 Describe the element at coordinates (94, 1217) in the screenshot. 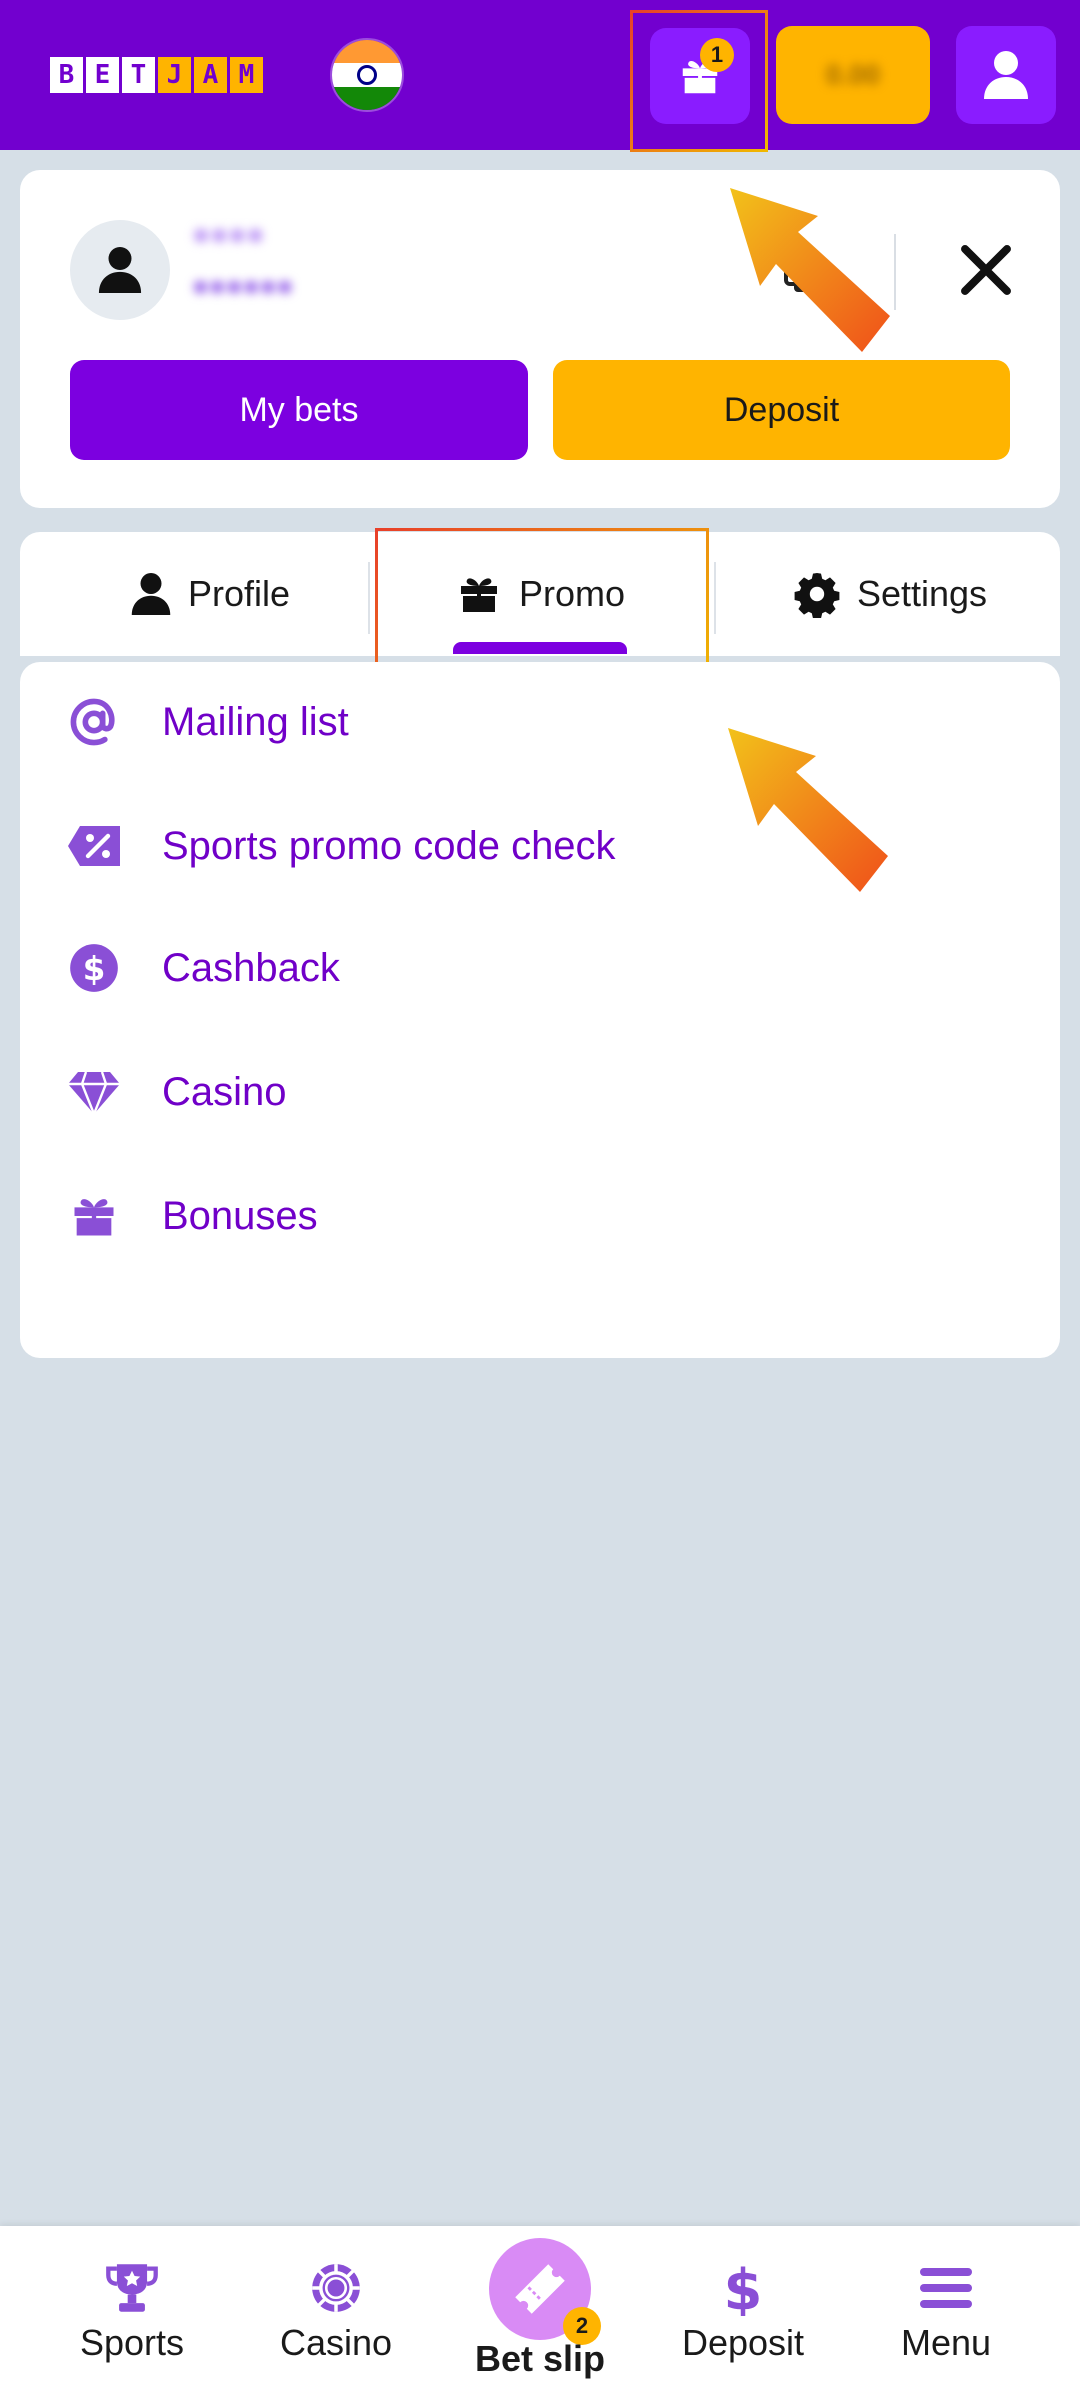

I see `gift-icon` at that location.